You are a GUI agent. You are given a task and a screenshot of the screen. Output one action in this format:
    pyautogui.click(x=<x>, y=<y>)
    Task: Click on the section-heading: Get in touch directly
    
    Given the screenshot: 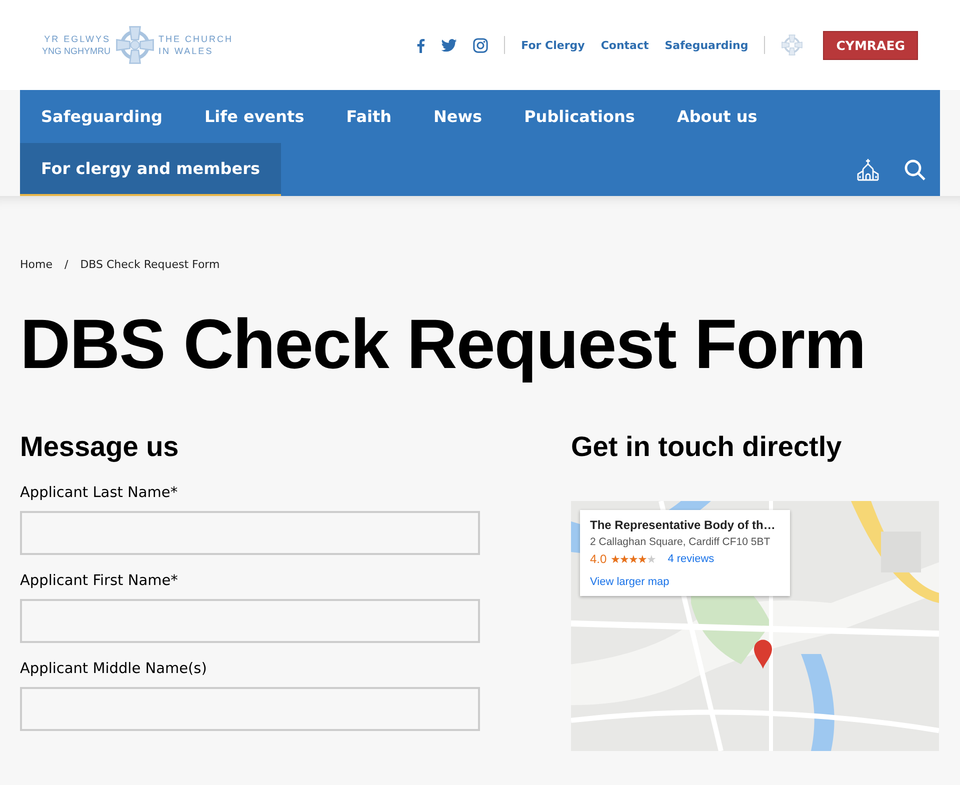 What is the action you would take?
    pyautogui.click(x=707, y=447)
    